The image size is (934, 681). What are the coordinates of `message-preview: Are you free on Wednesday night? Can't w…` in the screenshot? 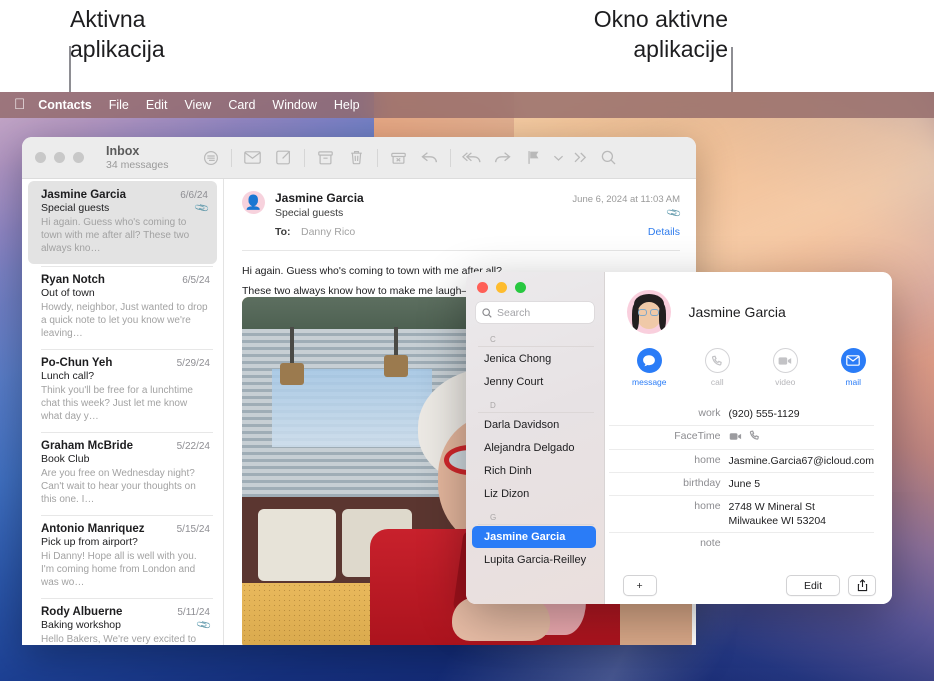 It's located at (118, 486).